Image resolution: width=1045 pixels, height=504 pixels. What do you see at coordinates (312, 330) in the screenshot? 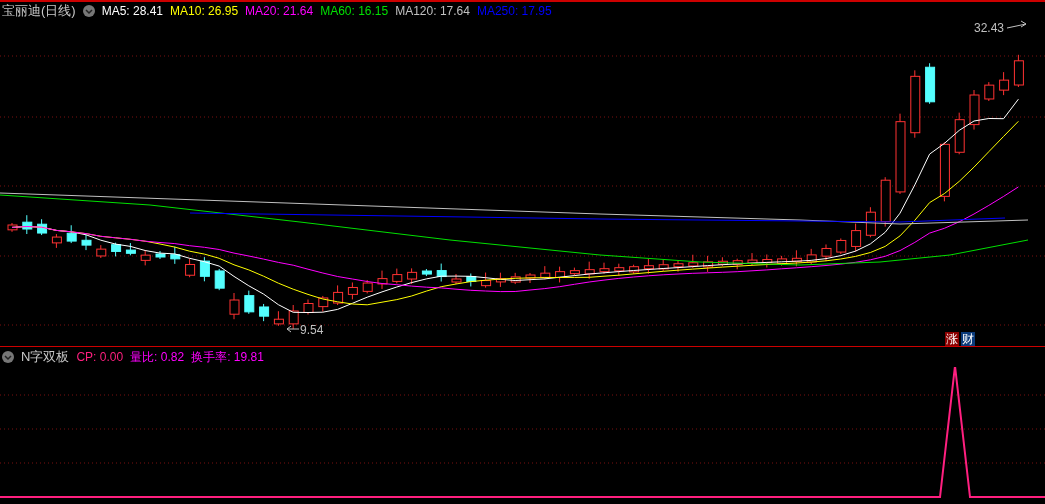
I see `low-price-label: 9.54` at bounding box center [312, 330].